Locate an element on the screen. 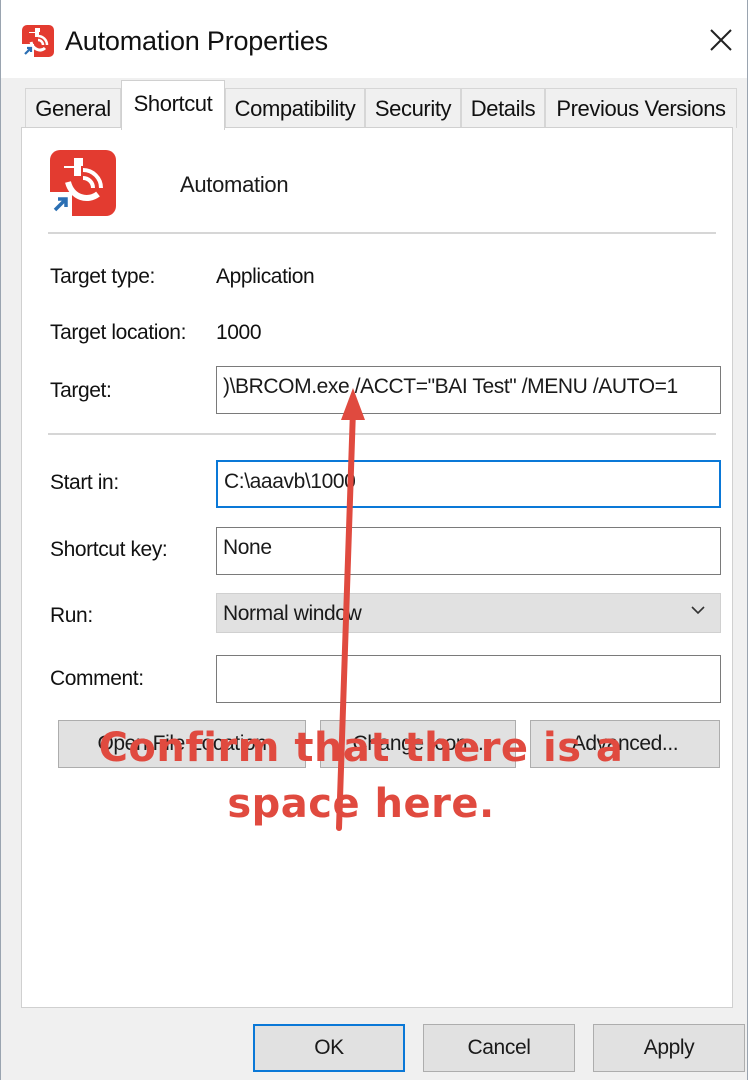  automation-shortcut-icon is located at coordinates (83, 183).